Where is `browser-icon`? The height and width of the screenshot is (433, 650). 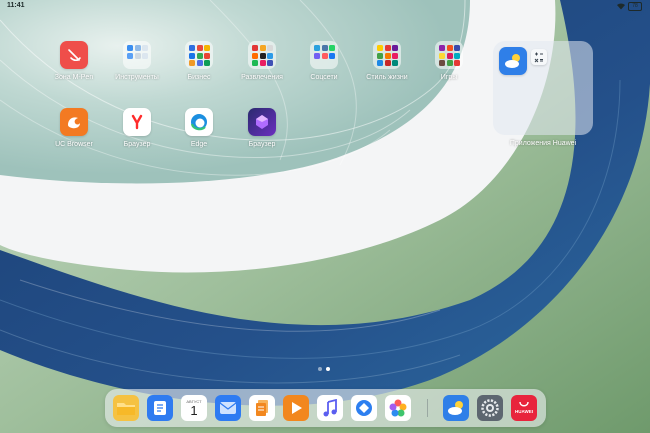
browser-icon is located at coordinates (262, 122).